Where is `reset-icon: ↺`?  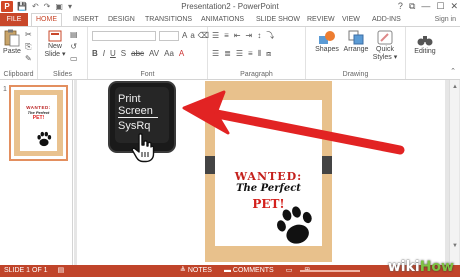
reset-icon: ↺ is located at coordinates (73, 47).